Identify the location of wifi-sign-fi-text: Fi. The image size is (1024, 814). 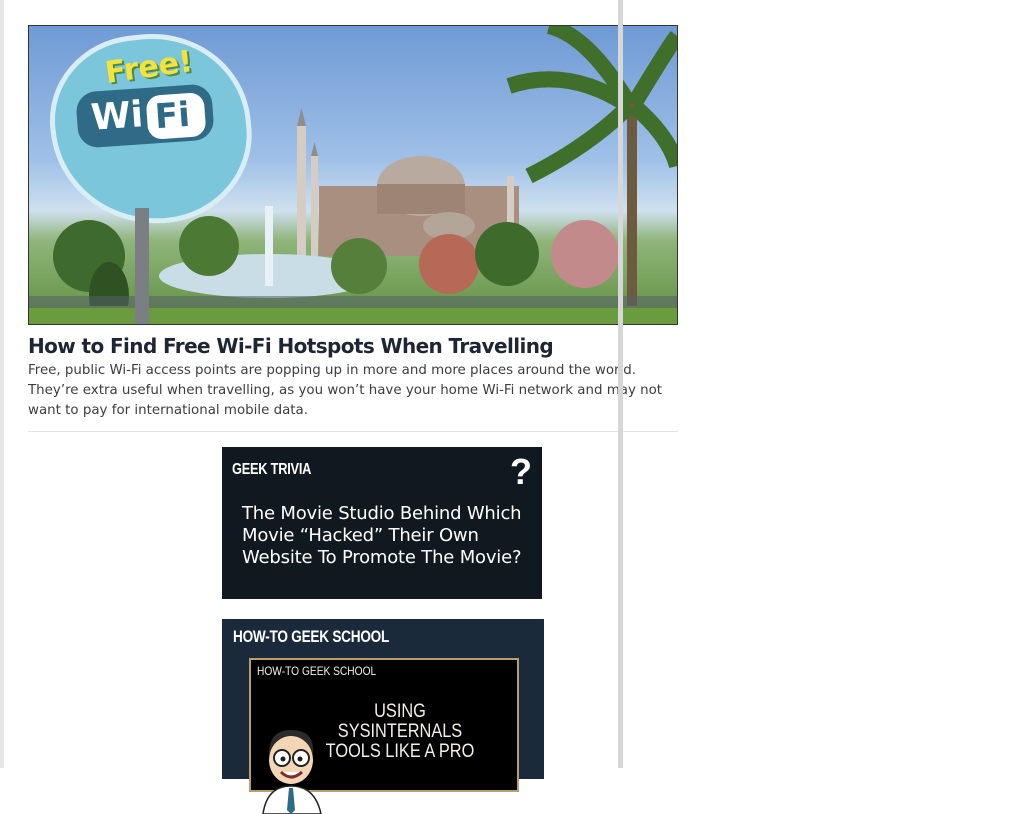
(172, 116).